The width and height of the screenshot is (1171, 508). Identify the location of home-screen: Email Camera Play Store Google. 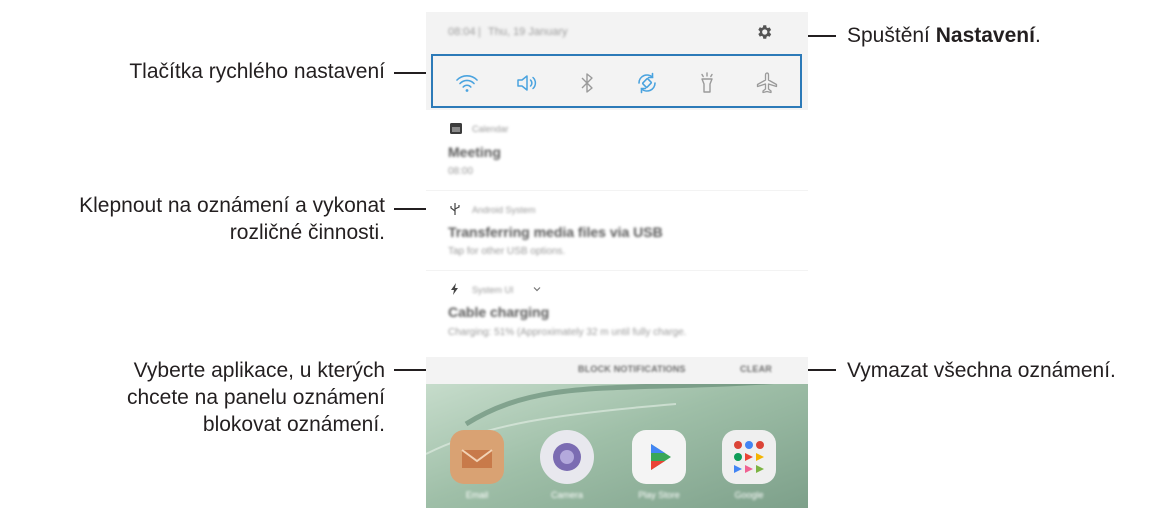
(617, 446).